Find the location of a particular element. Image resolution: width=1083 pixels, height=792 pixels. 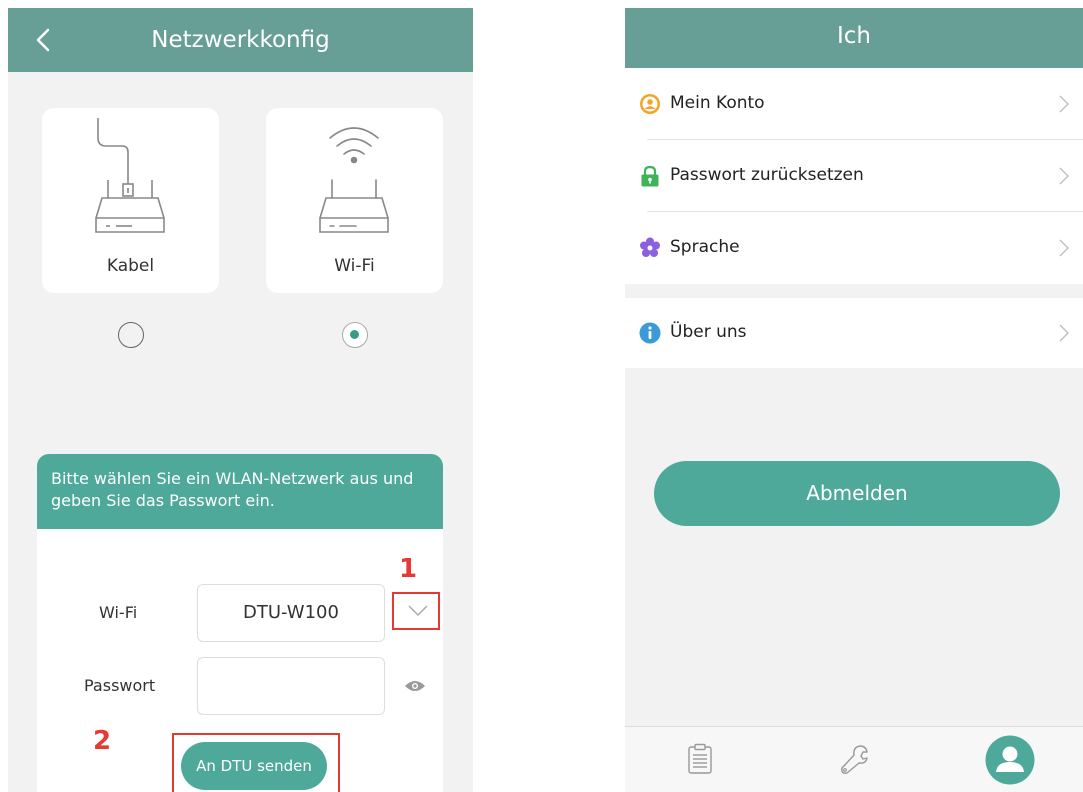

wifi-dropdown-button is located at coordinates (416, 611).